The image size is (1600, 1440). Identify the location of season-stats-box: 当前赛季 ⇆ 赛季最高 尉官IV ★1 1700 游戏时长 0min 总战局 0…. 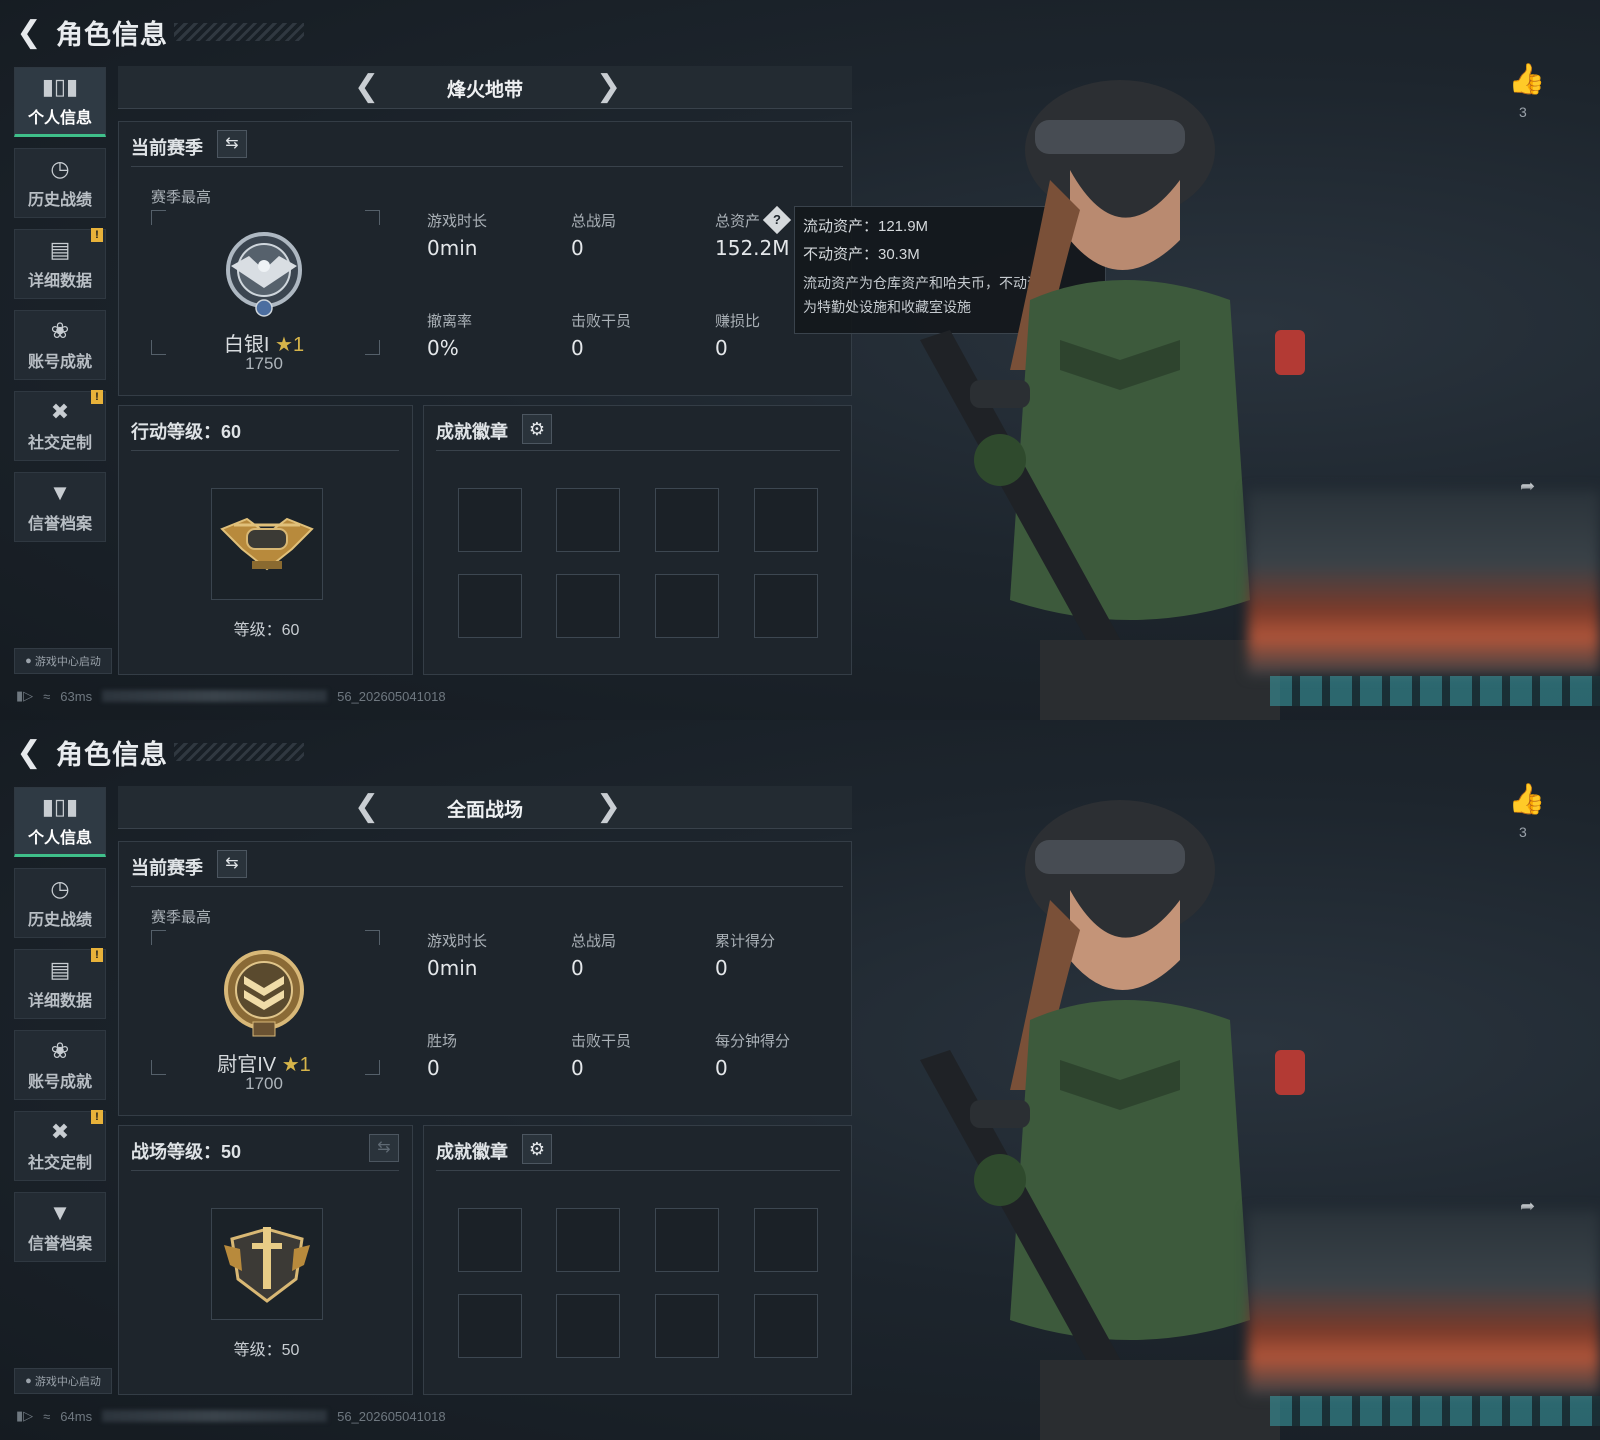
(485, 978).